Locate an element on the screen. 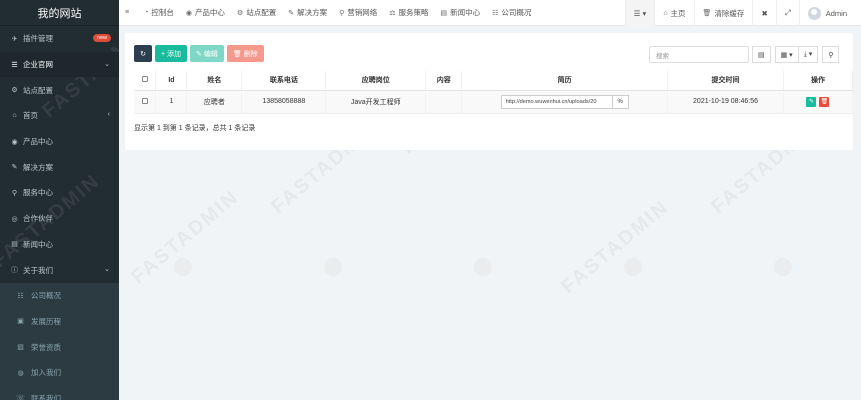  column-header-position: 应聘岗位 is located at coordinates (376, 81).